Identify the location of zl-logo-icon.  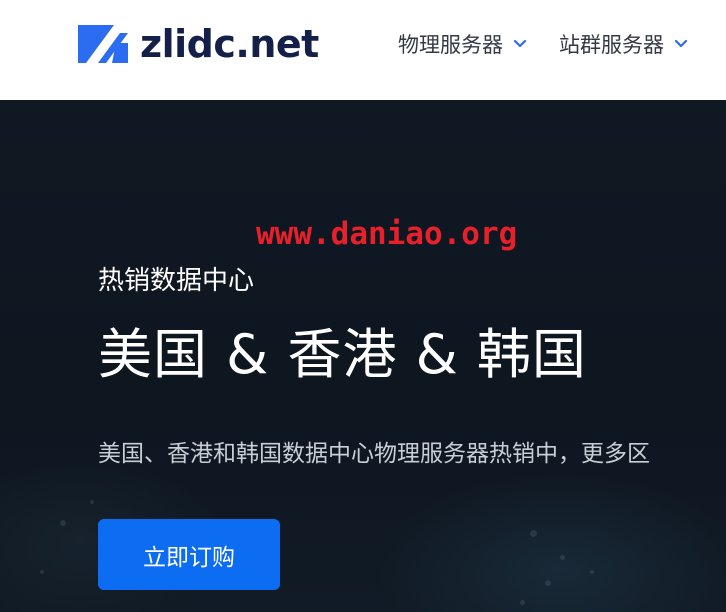
(103, 44).